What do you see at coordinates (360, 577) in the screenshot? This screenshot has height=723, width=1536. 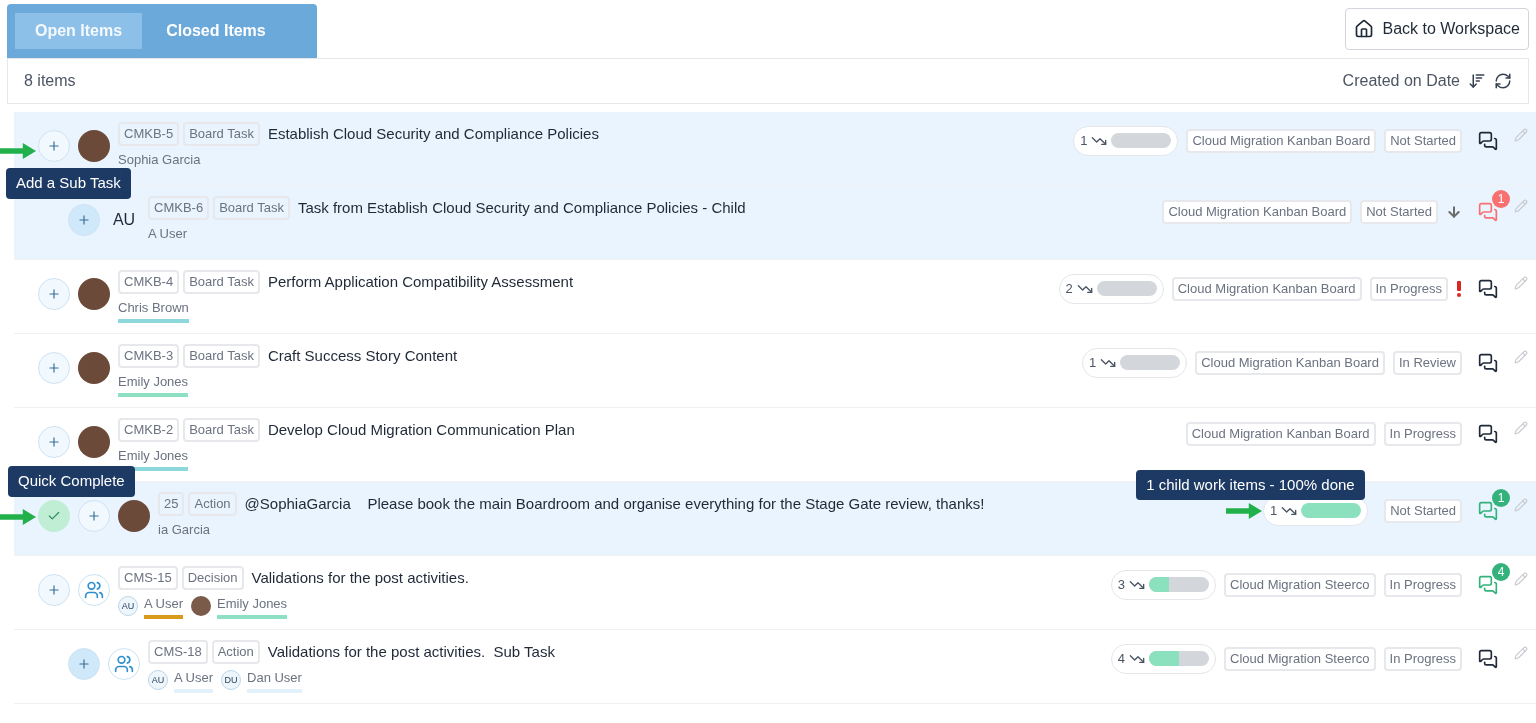 I see `item-title: Validations for the post activities.` at bounding box center [360, 577].